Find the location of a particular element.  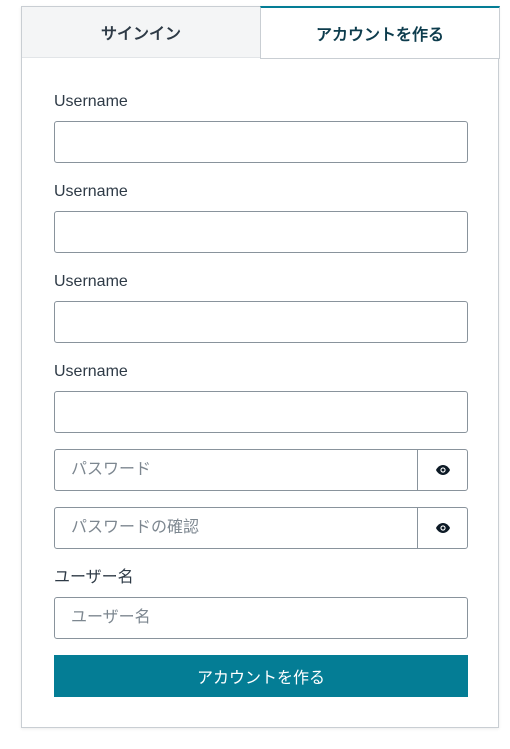

auth-tabs: サインイン アカウントを作る is located at coordinates (261, 32).